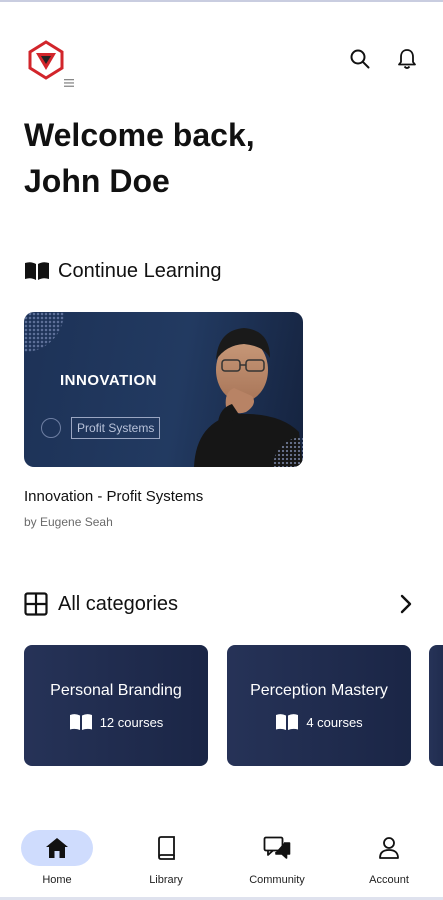  Describe the element at coordinates (221, 1) in the screenshot. I see `top-divider` at that location.